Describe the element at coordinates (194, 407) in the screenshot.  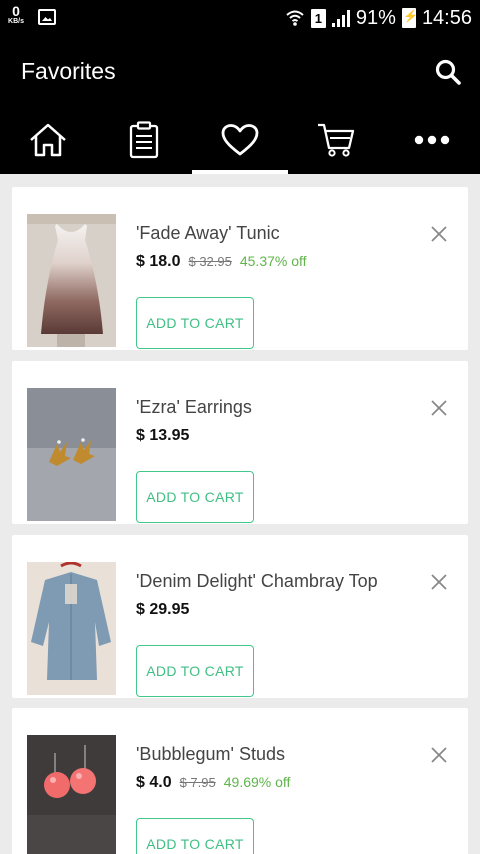
I see `product-name: 'Ezra' Earrings` at that location.